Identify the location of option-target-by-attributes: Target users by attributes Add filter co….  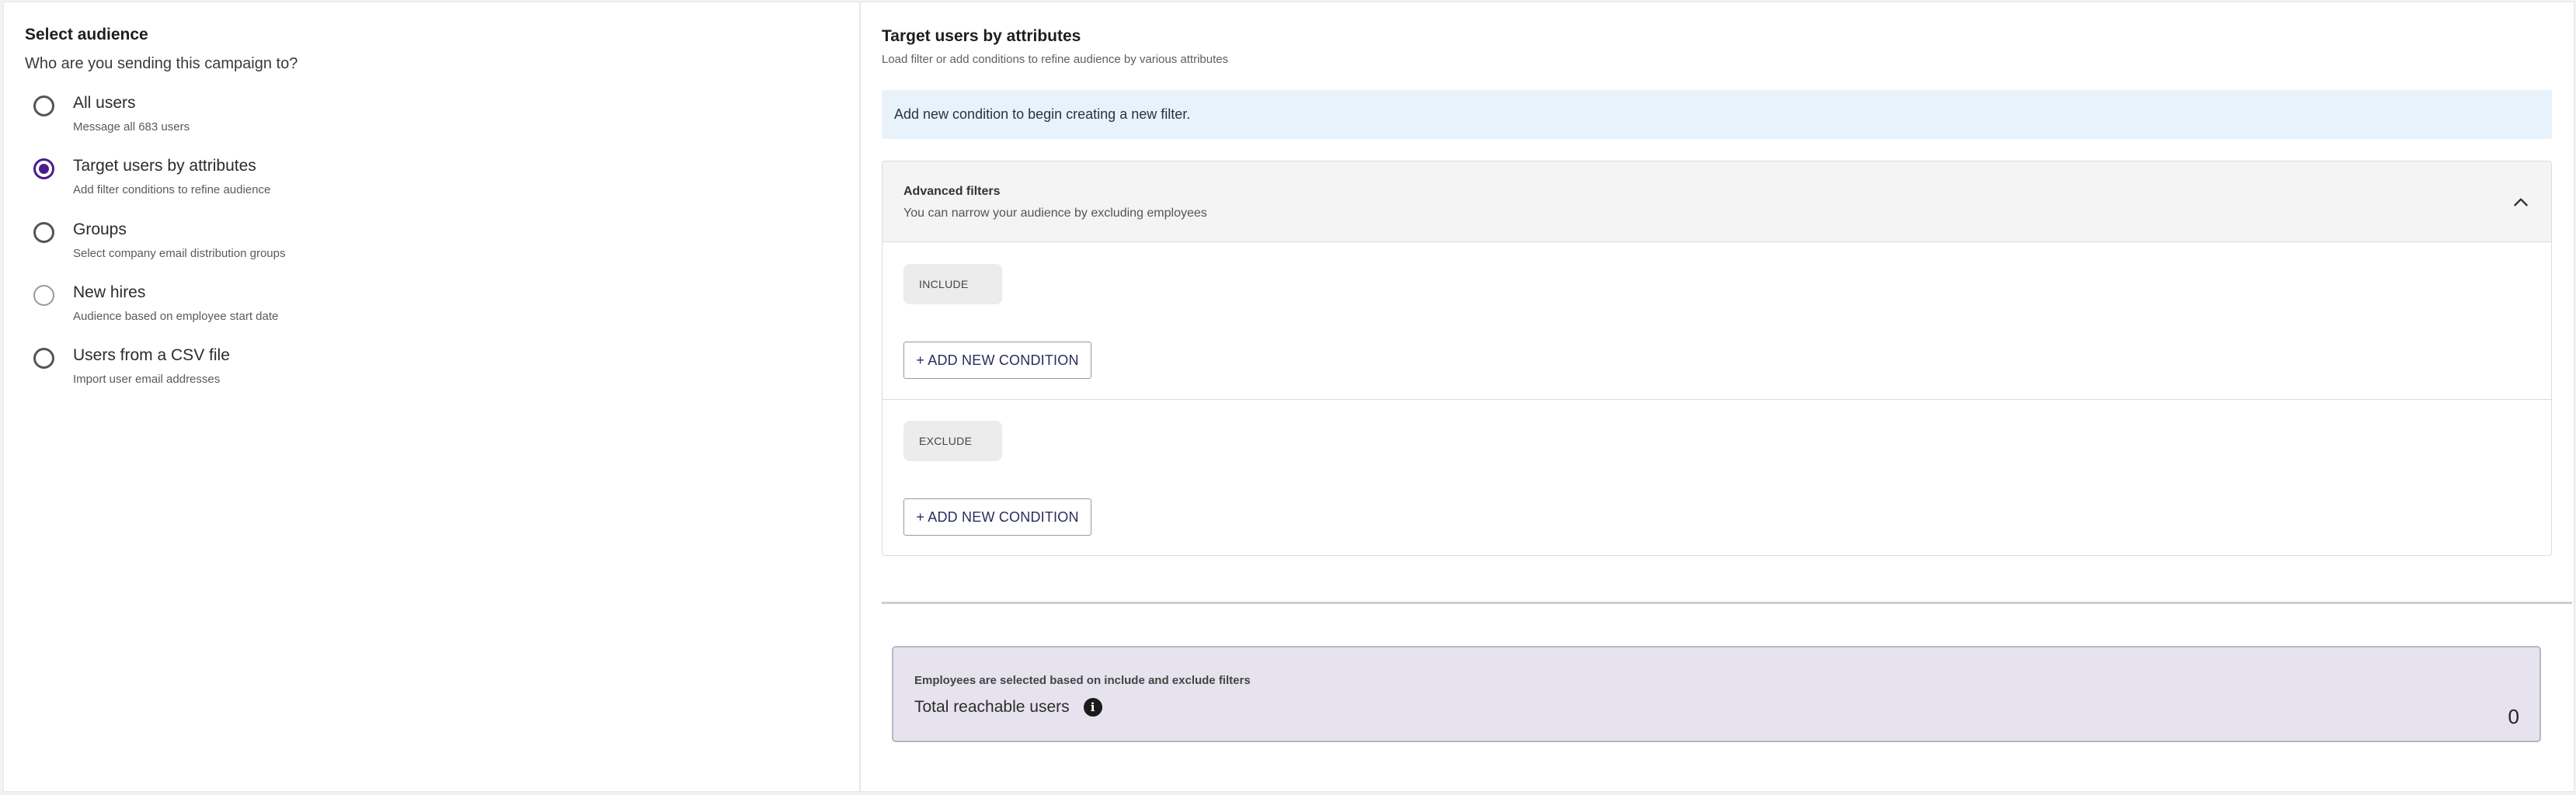
(152, 176).